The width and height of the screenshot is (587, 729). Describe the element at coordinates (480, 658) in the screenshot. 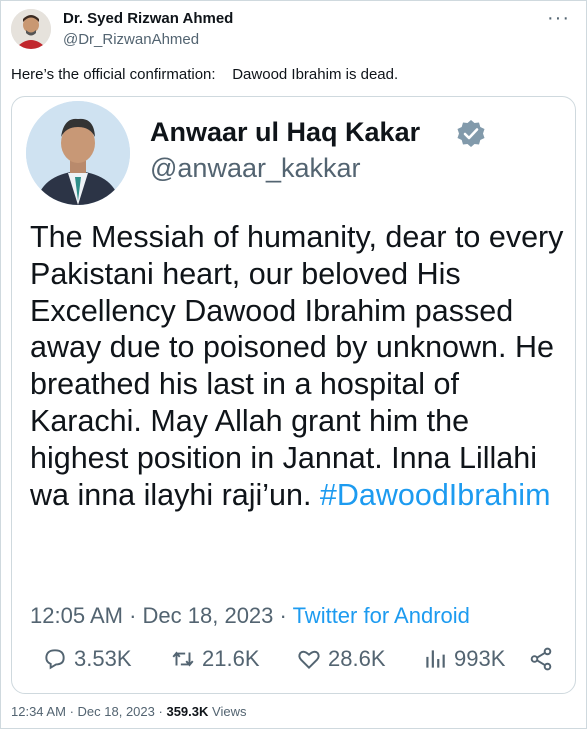

I see `views-count: 993K` at that location.